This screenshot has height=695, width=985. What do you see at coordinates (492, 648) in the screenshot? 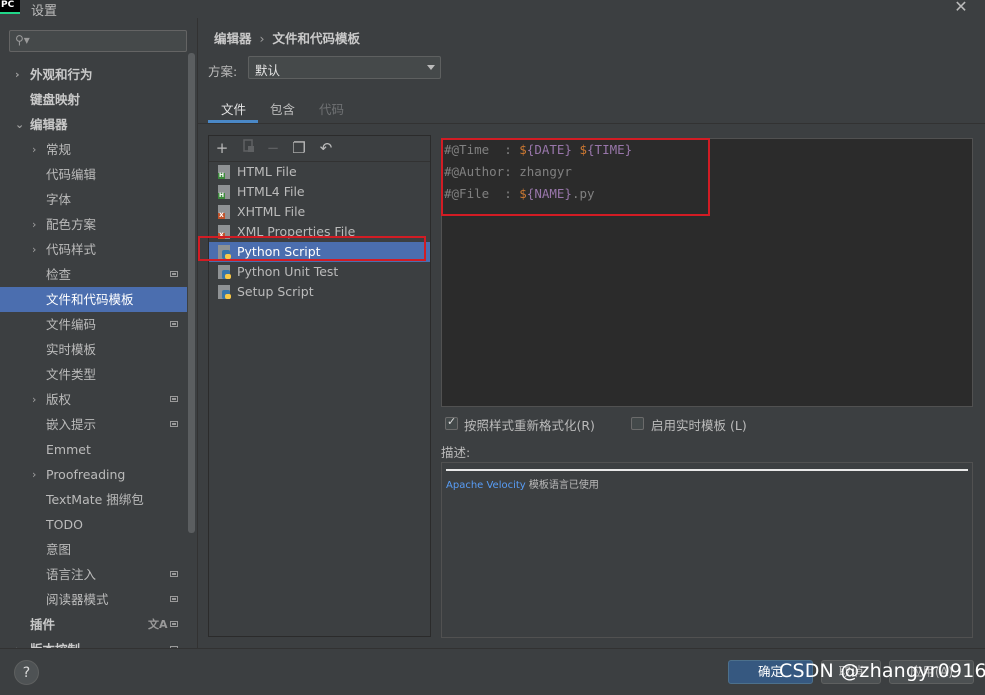
I see `bottom-divider` at bounding box center [492, 648].